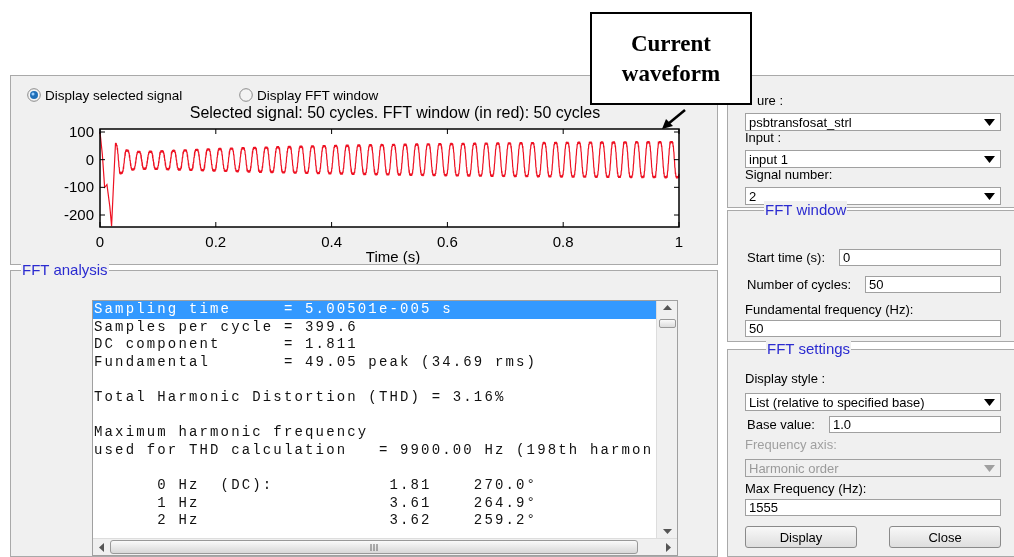 This screenshot has width=1014, height=557. What do you see at coordinates (873, 159) in the screenshot?
I see `dropdown: input 1` at bounding box center [873, 159].